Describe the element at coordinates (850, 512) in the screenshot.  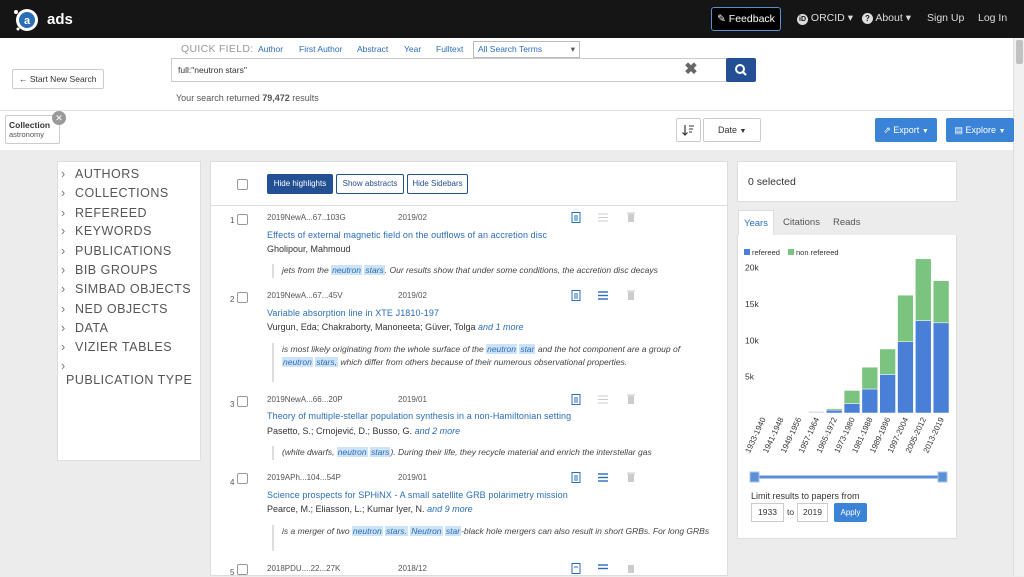
I see `apply-button: Apply` at that location.